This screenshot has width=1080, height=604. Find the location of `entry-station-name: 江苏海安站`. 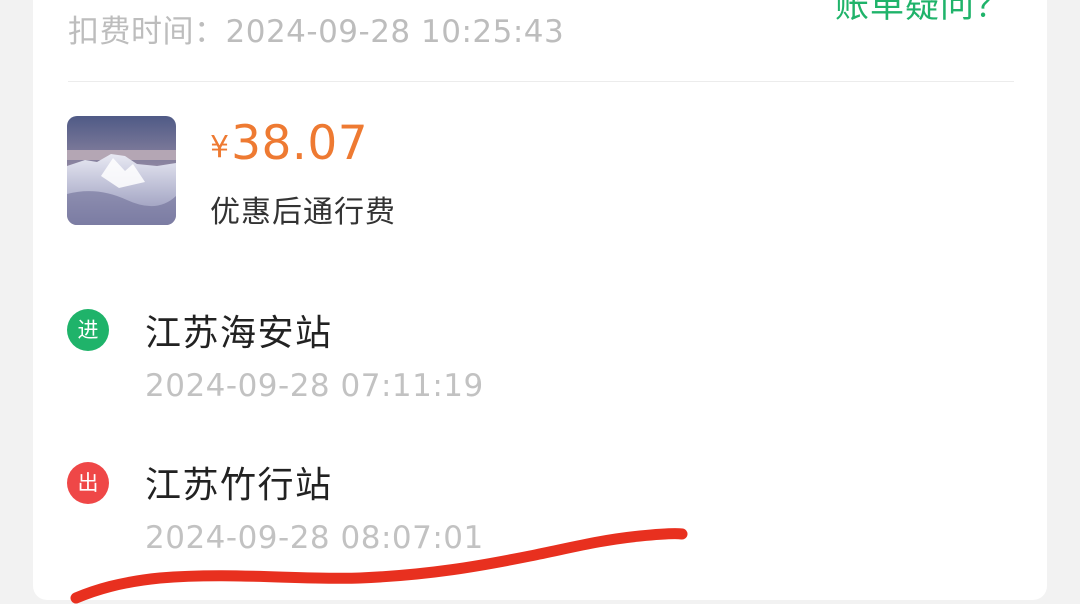

entry-station-name: 江苏海安站 is located at coordinates (239, 333).